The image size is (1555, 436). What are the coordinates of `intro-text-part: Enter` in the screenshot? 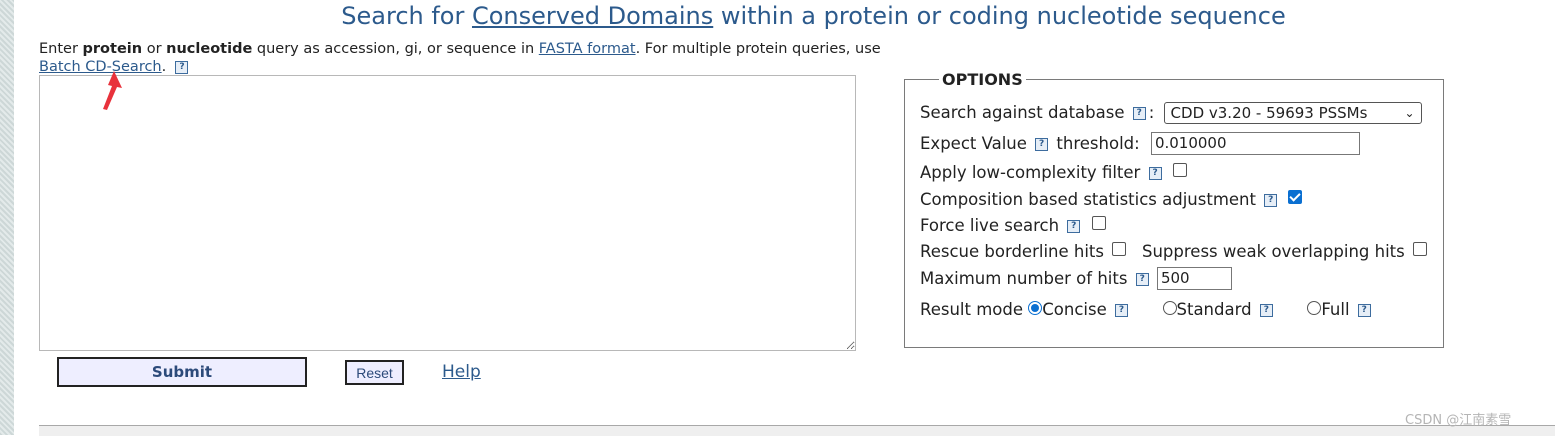 It's located at (61, 49).